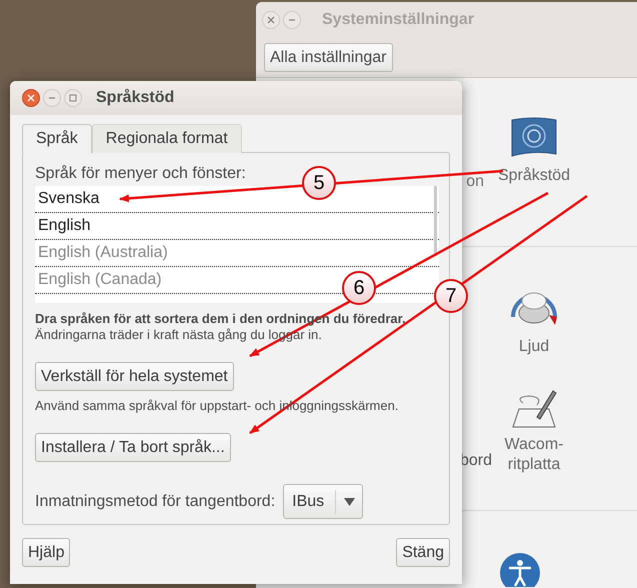 Image resolution: width=637 pixels, height=588 pixels. What do you see at coordinates (398, 20) in the screenshot?
I see `window-title: Systeminställningar` at bounding box center [398, 20].